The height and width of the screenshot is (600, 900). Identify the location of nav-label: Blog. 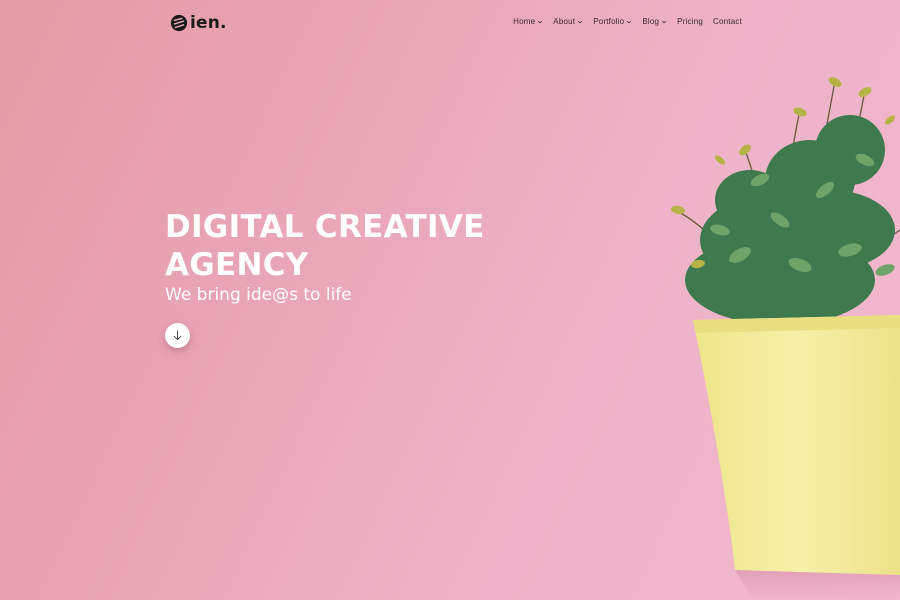
(651, 21).